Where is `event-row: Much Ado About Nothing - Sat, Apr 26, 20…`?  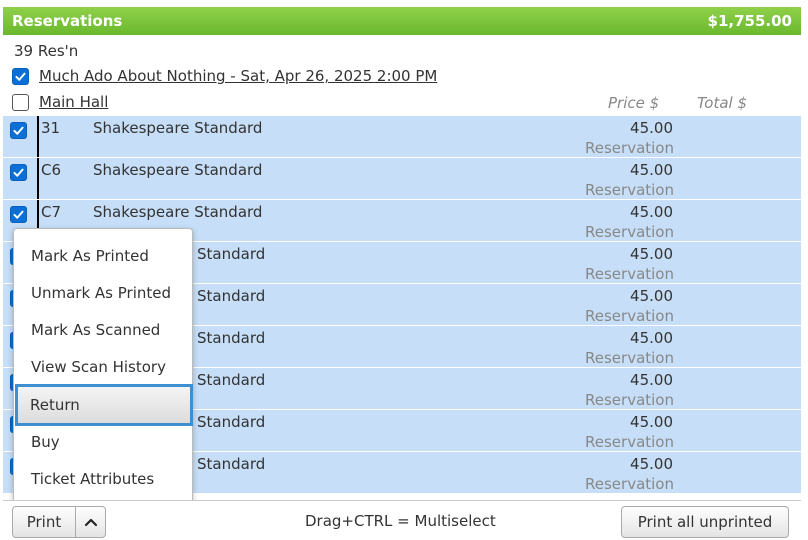 event-row: Much Ado About Nothing - Sat, Apr 26, 20… is located at coordinates (224, 76).